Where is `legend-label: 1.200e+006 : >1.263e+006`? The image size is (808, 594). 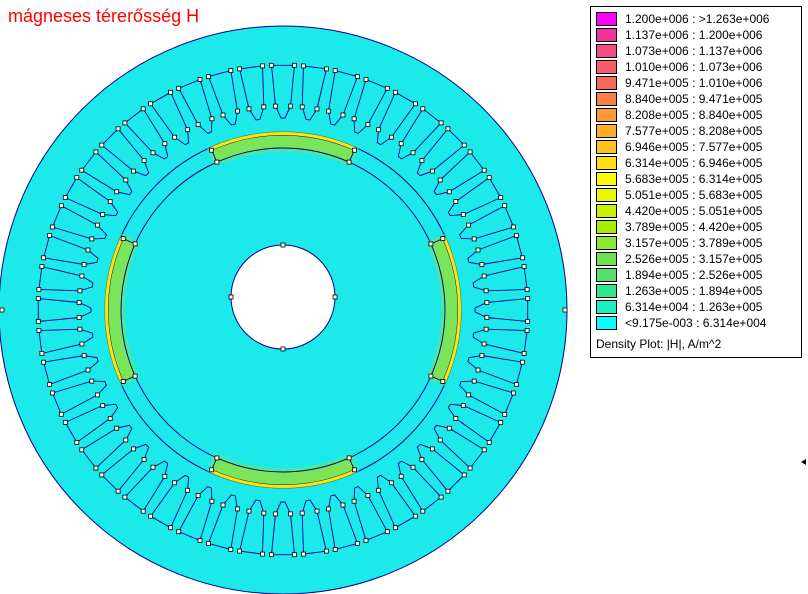 legend-label: 1.200e+006 : >1.263e+006 is located at coordinates (697, 19).